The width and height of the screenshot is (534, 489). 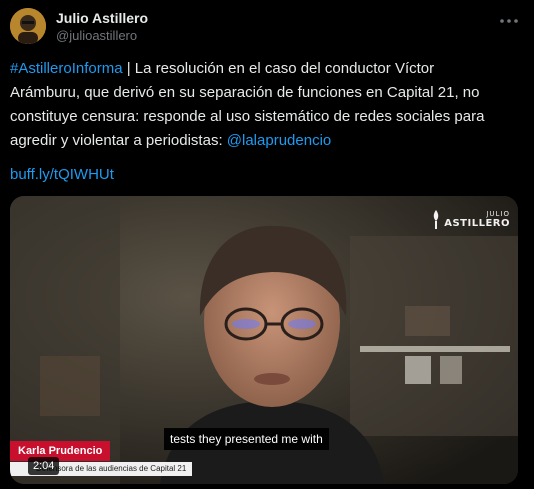 I want to click on video-timecode: 2:04, so click(x=44, y=466).